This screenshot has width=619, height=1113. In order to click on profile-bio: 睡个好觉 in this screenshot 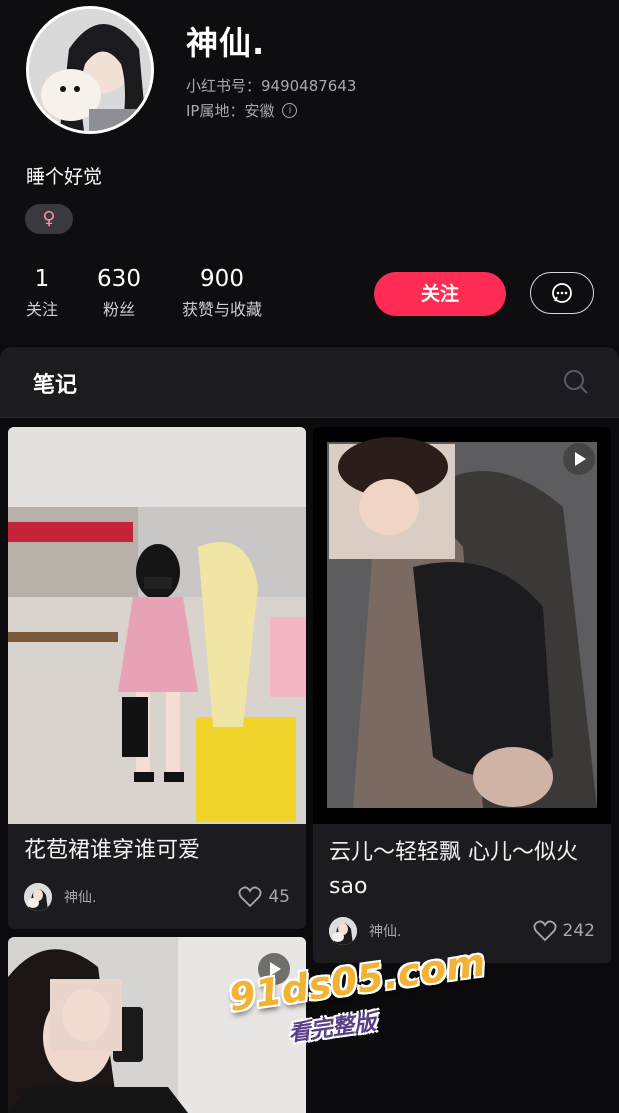, I will do `click(64, 177)`.